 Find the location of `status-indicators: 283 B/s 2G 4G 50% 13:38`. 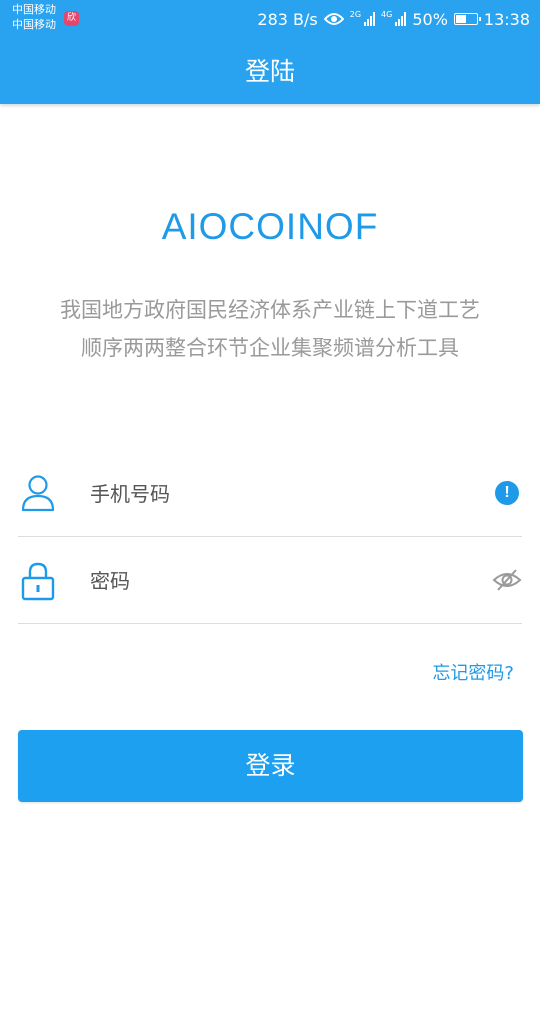

status-indicators: 283 B/s 2G 4G 50% 13:38 is located at coordinates (393, 19).